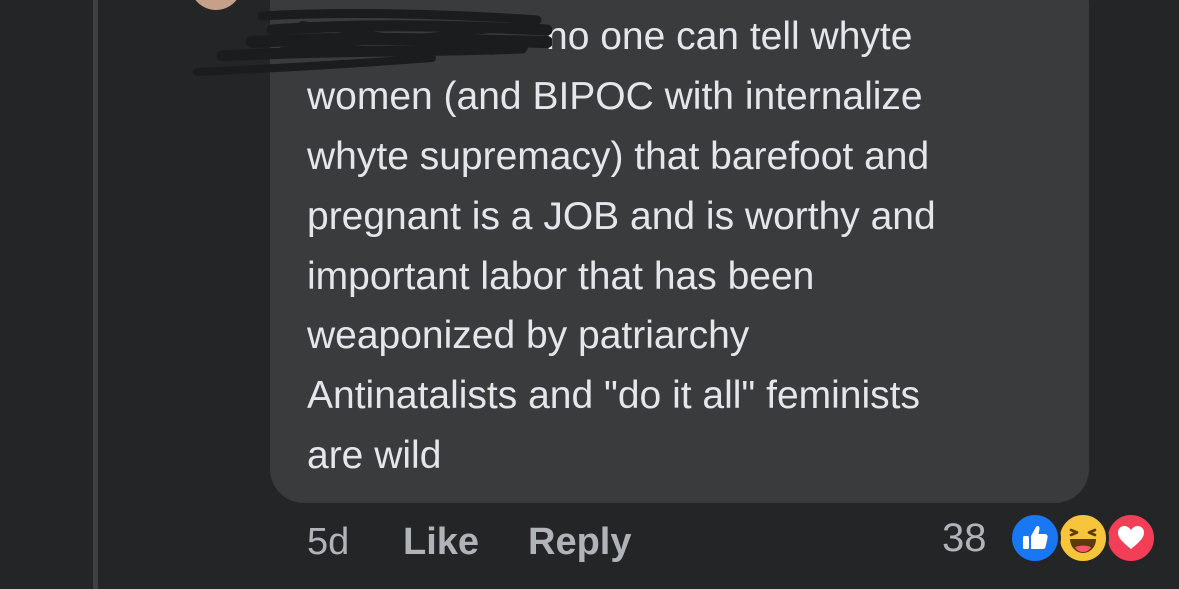 Image resolution: width=1179 pixels, height=589 pixels. What do you see at coordinates (579, 542) in the screenshot?
I see `reply-button: Reply` at bounding box center [579, 542].